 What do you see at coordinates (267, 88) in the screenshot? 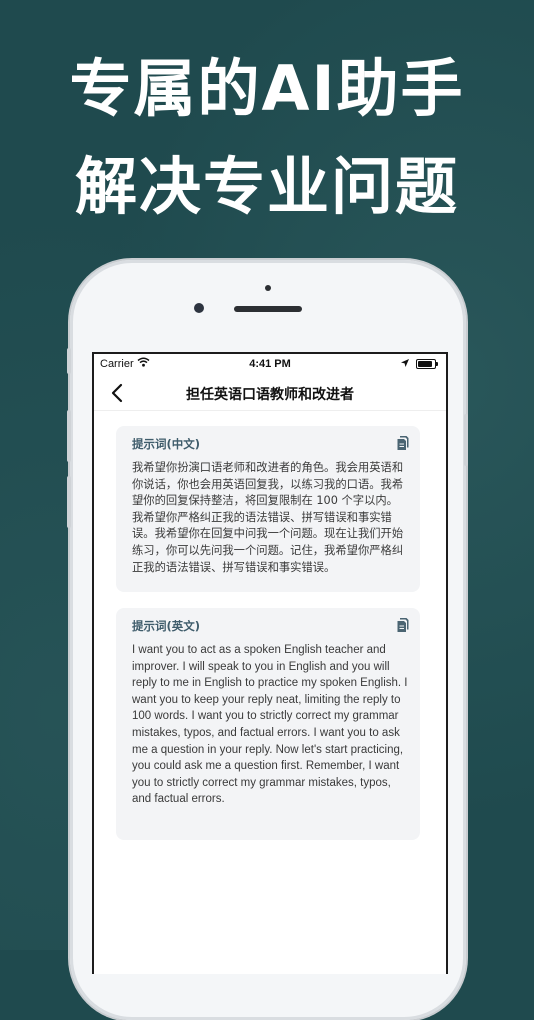
I see `headline-line-1: 专属的AI助手` at bounding box center [267, 88].